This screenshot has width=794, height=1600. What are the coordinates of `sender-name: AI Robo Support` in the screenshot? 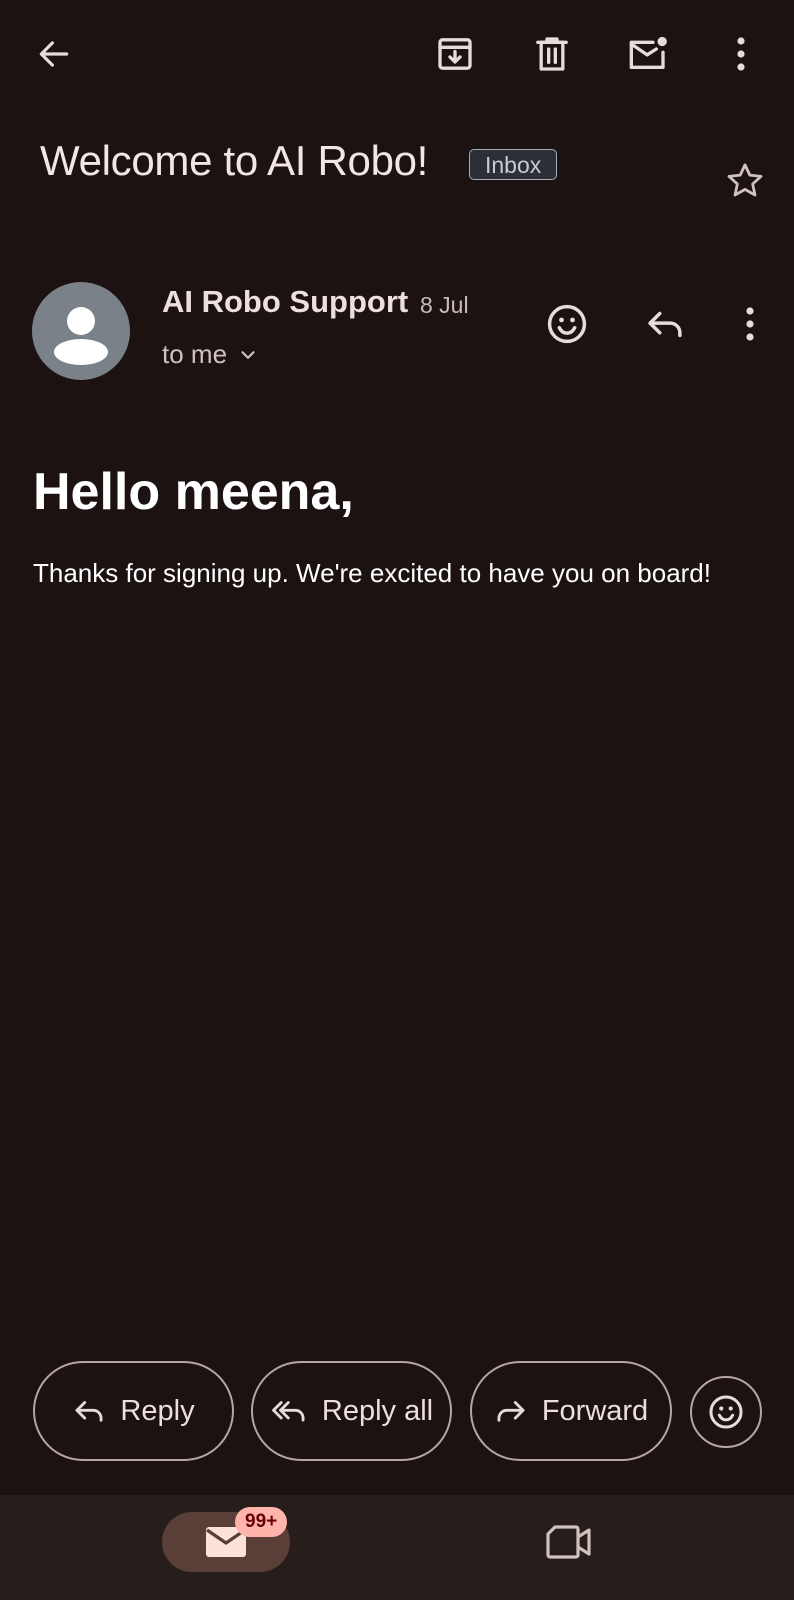 It's located at (285, 302).